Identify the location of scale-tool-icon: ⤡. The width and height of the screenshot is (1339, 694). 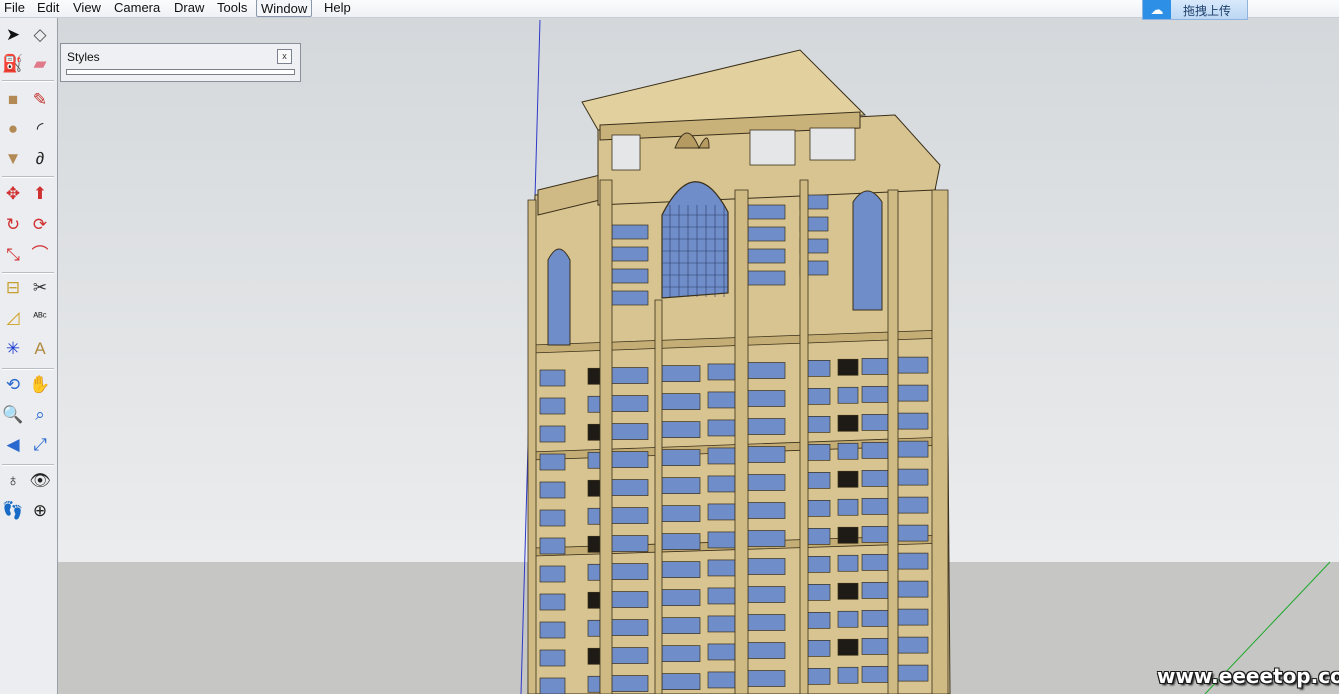
(13, 254).